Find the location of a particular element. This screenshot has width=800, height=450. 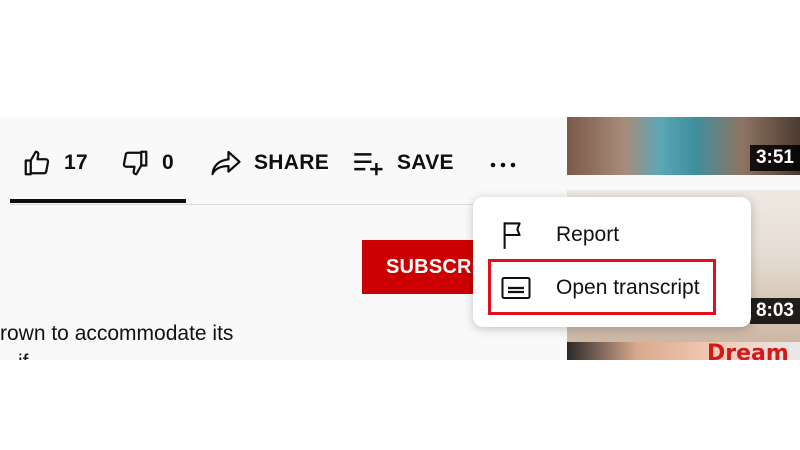

menu-item-report: Report is located at coordinates (612, 235).